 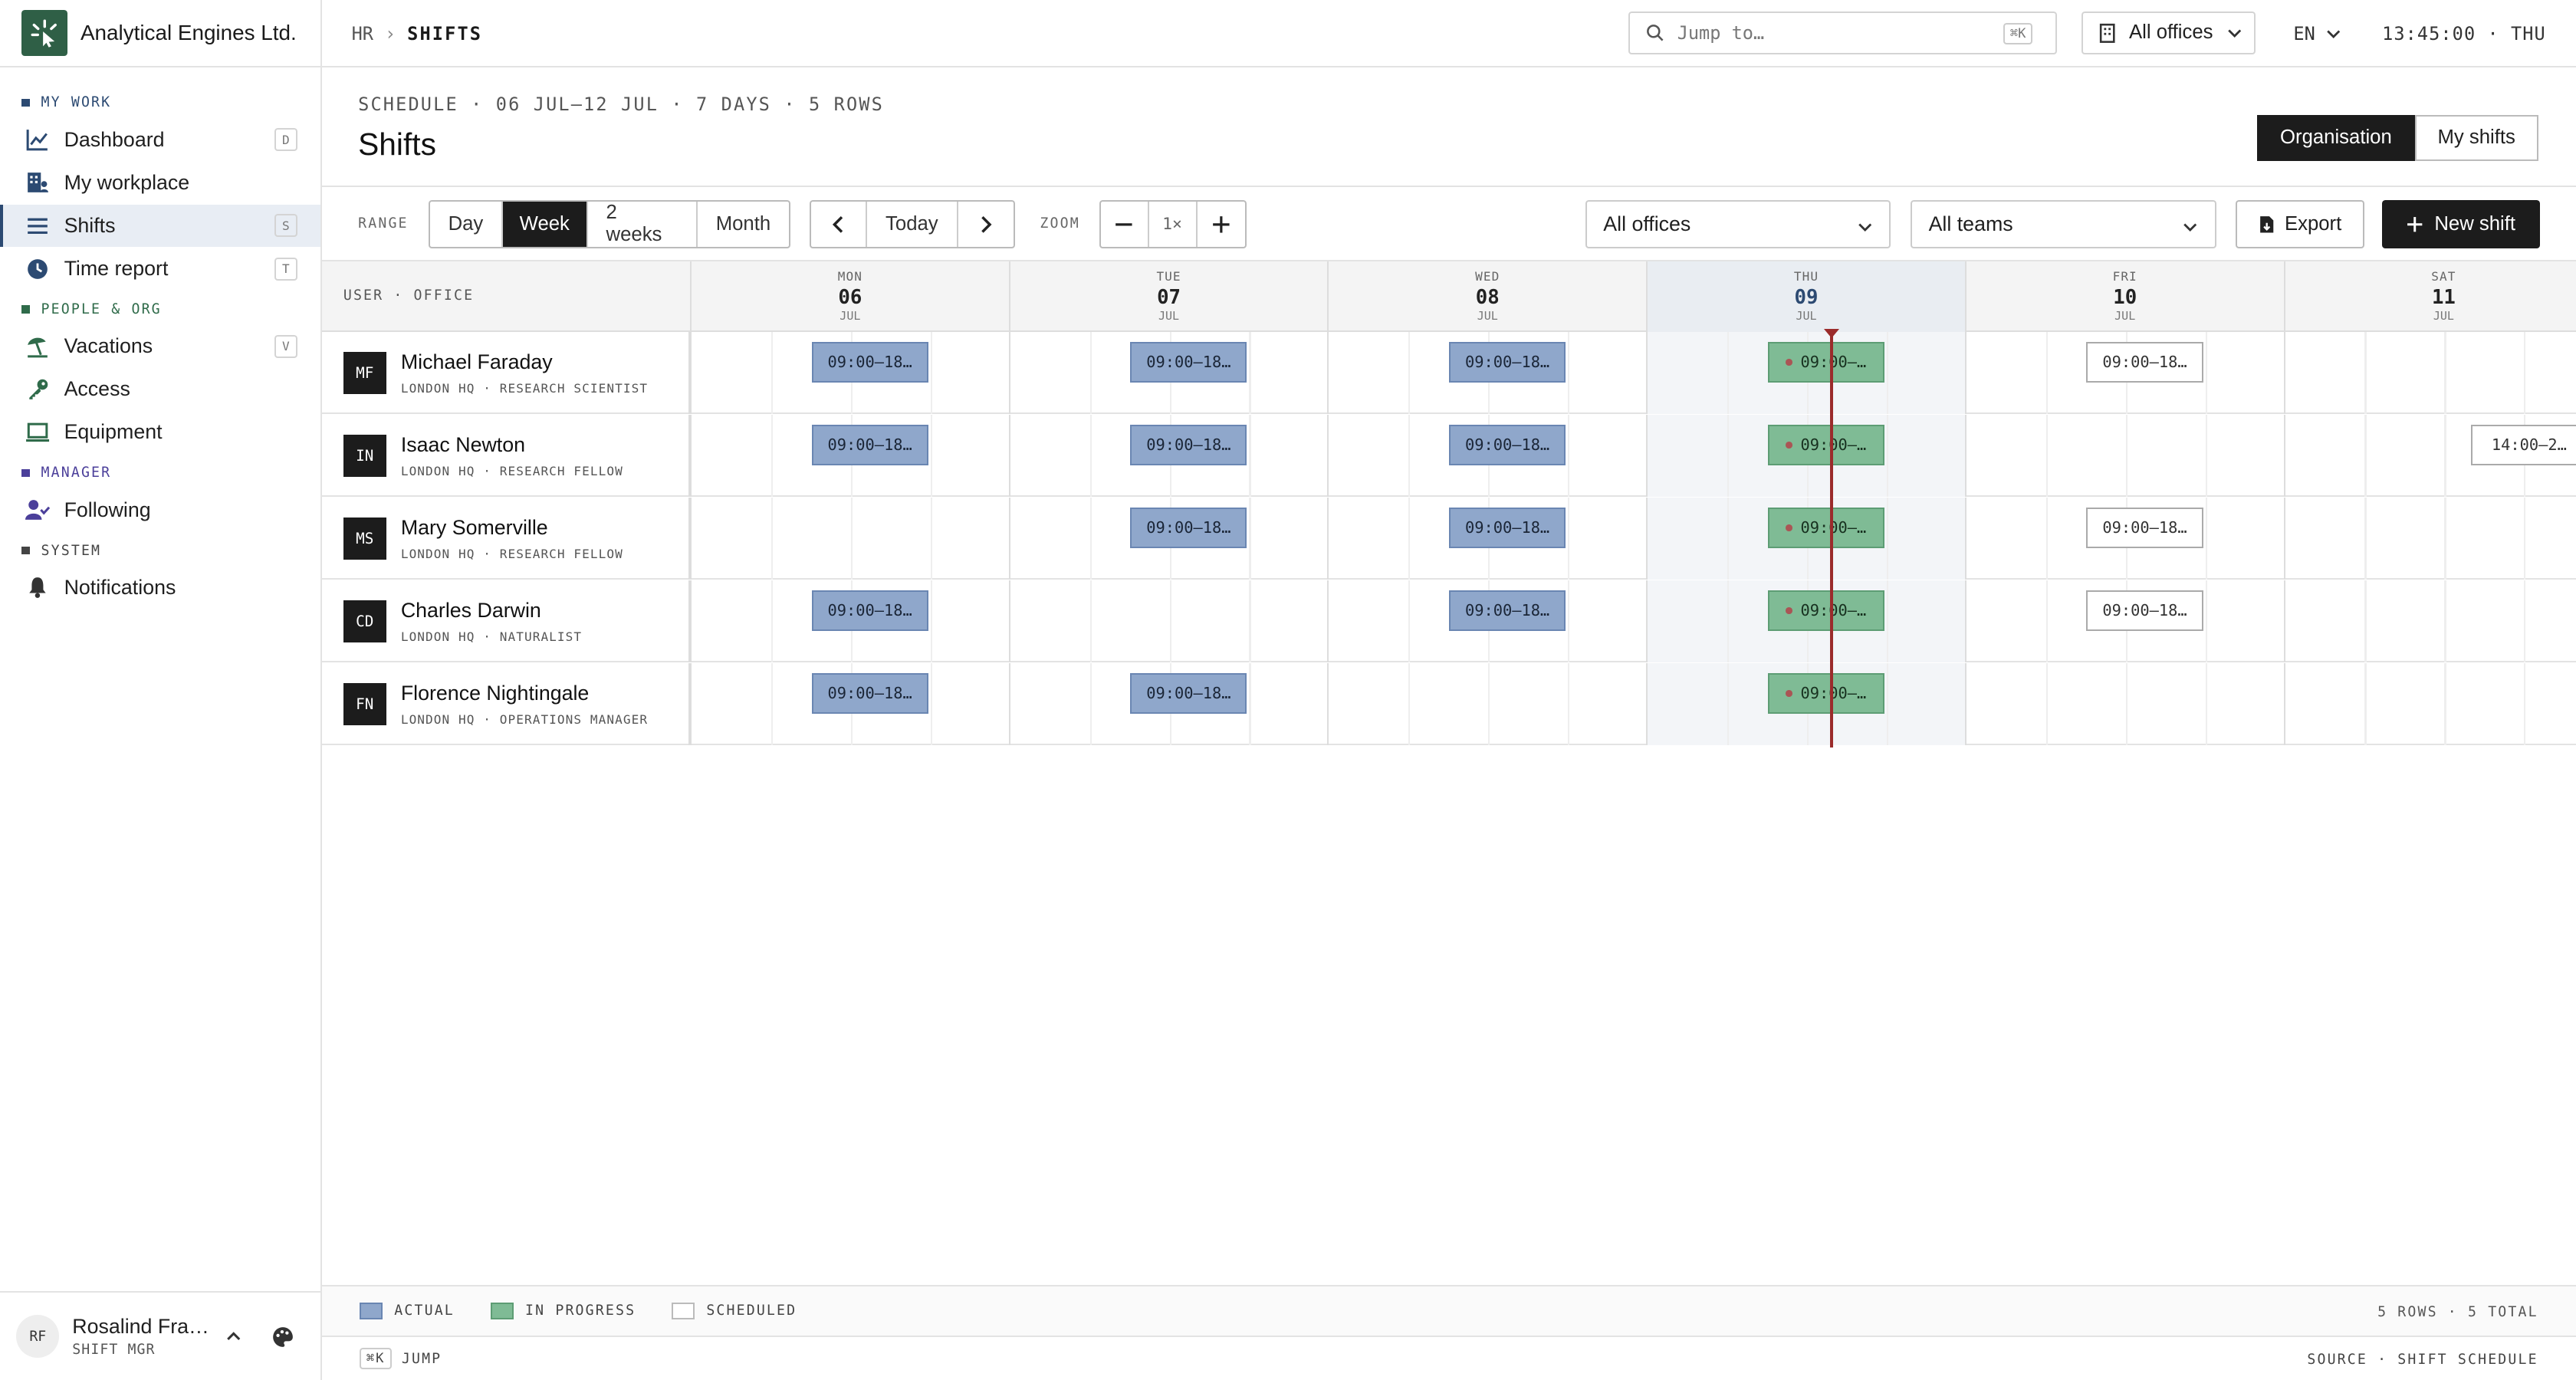 What do you see at coordinates (1125, 225) in the screenshot?
I see `zoom-out-button` at bounding box center [1125, 225].